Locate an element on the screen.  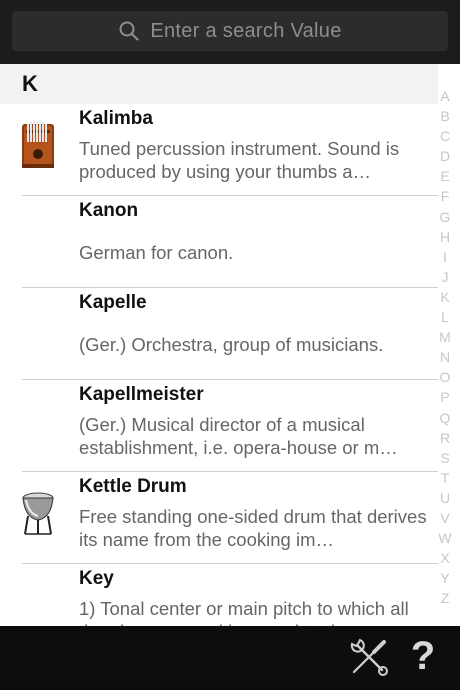
entry-term: Key is located at coordinates (96, 578).